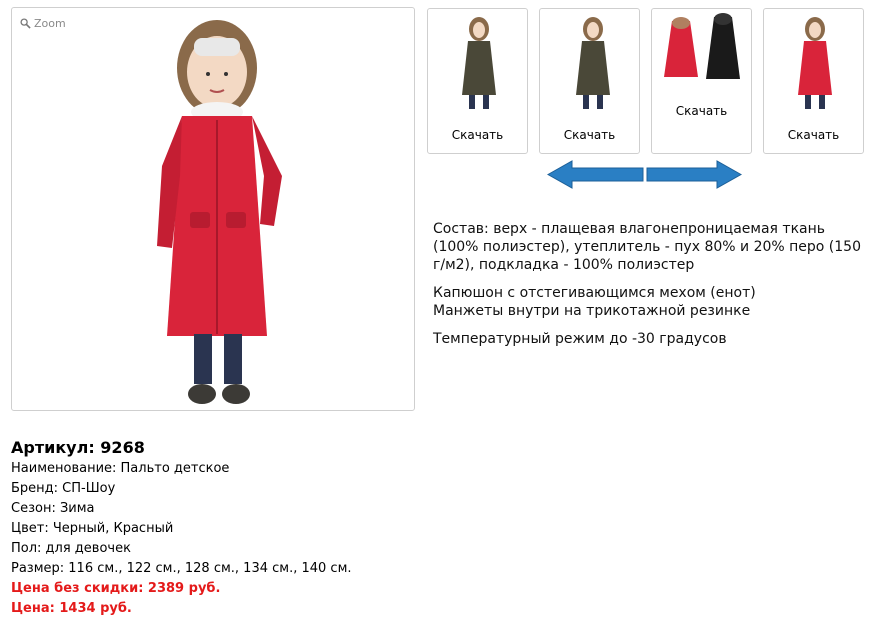  What do you see at coordinates (701, 111) in the screenshot?
I see `download-link-3: Скачать` at bounding box center [701, 111].